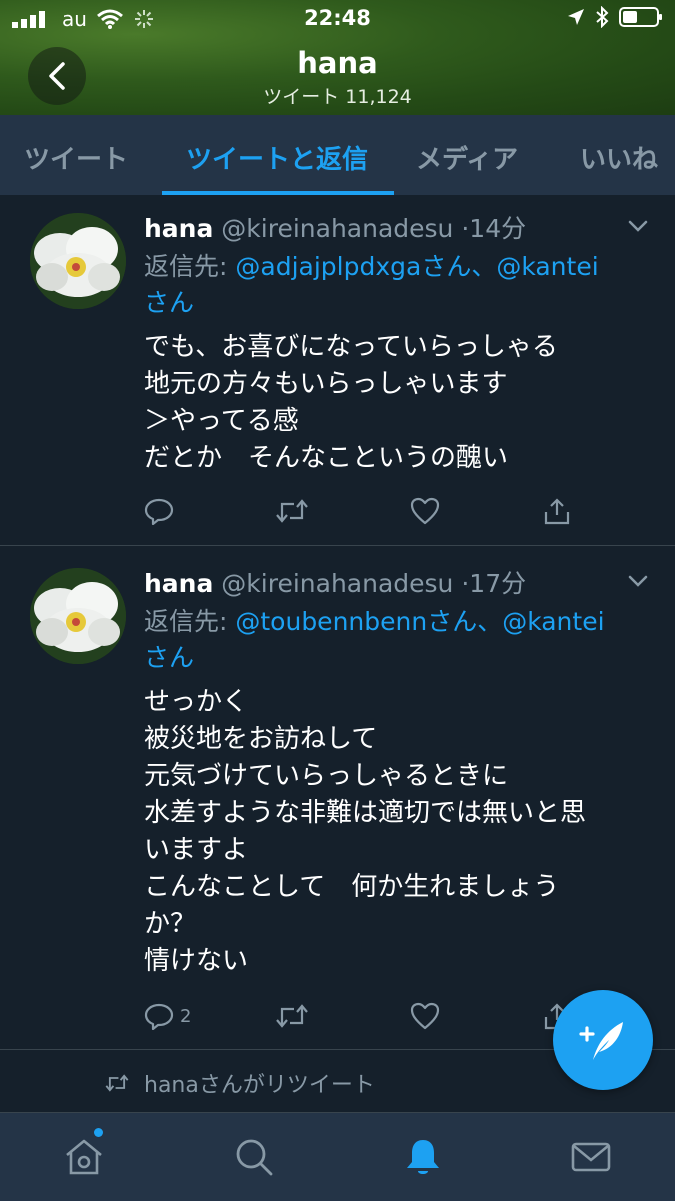 The height and width of the screenshot is (1201, 675). I want to click on battery-icon, so click(640, 17).